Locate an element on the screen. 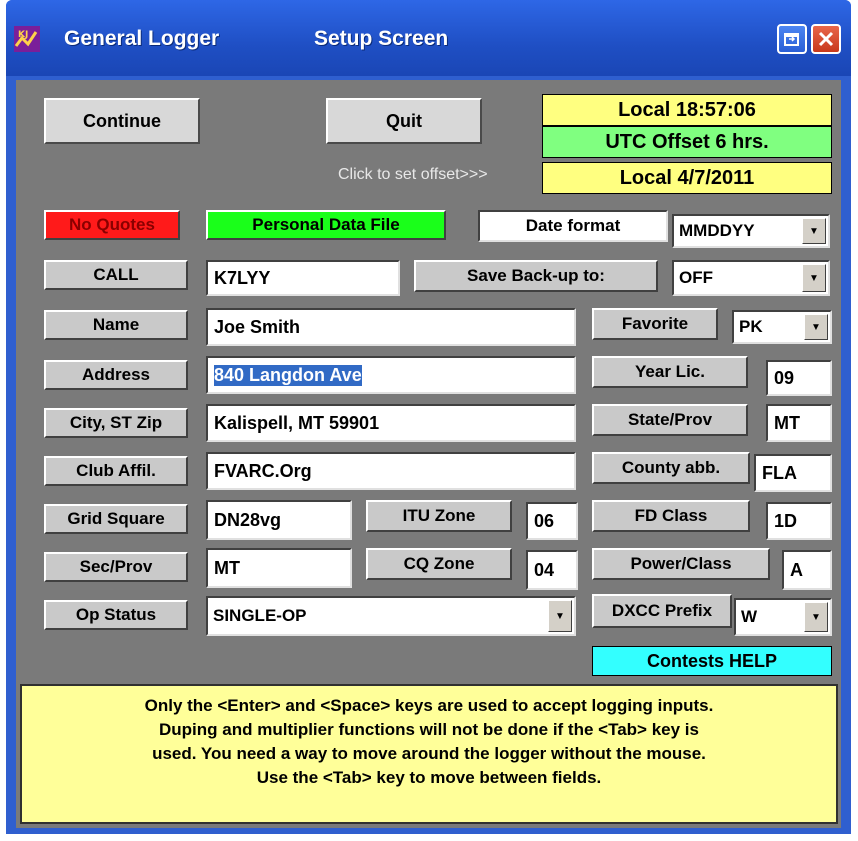  personal-data-file-button: Personal Data File is located at coordinates (326, 225).